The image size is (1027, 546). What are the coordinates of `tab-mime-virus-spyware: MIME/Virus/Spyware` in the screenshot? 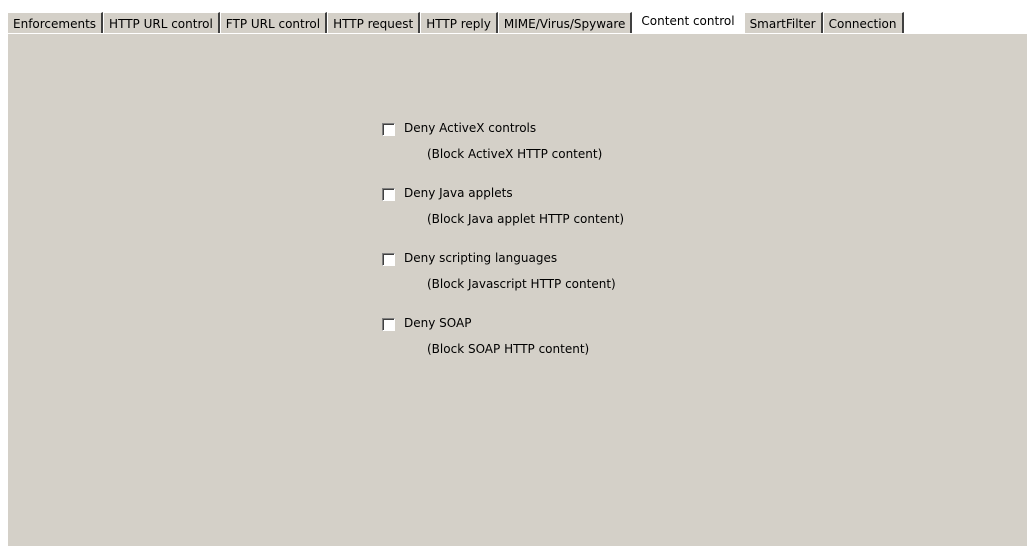 It's located at (565, 23).